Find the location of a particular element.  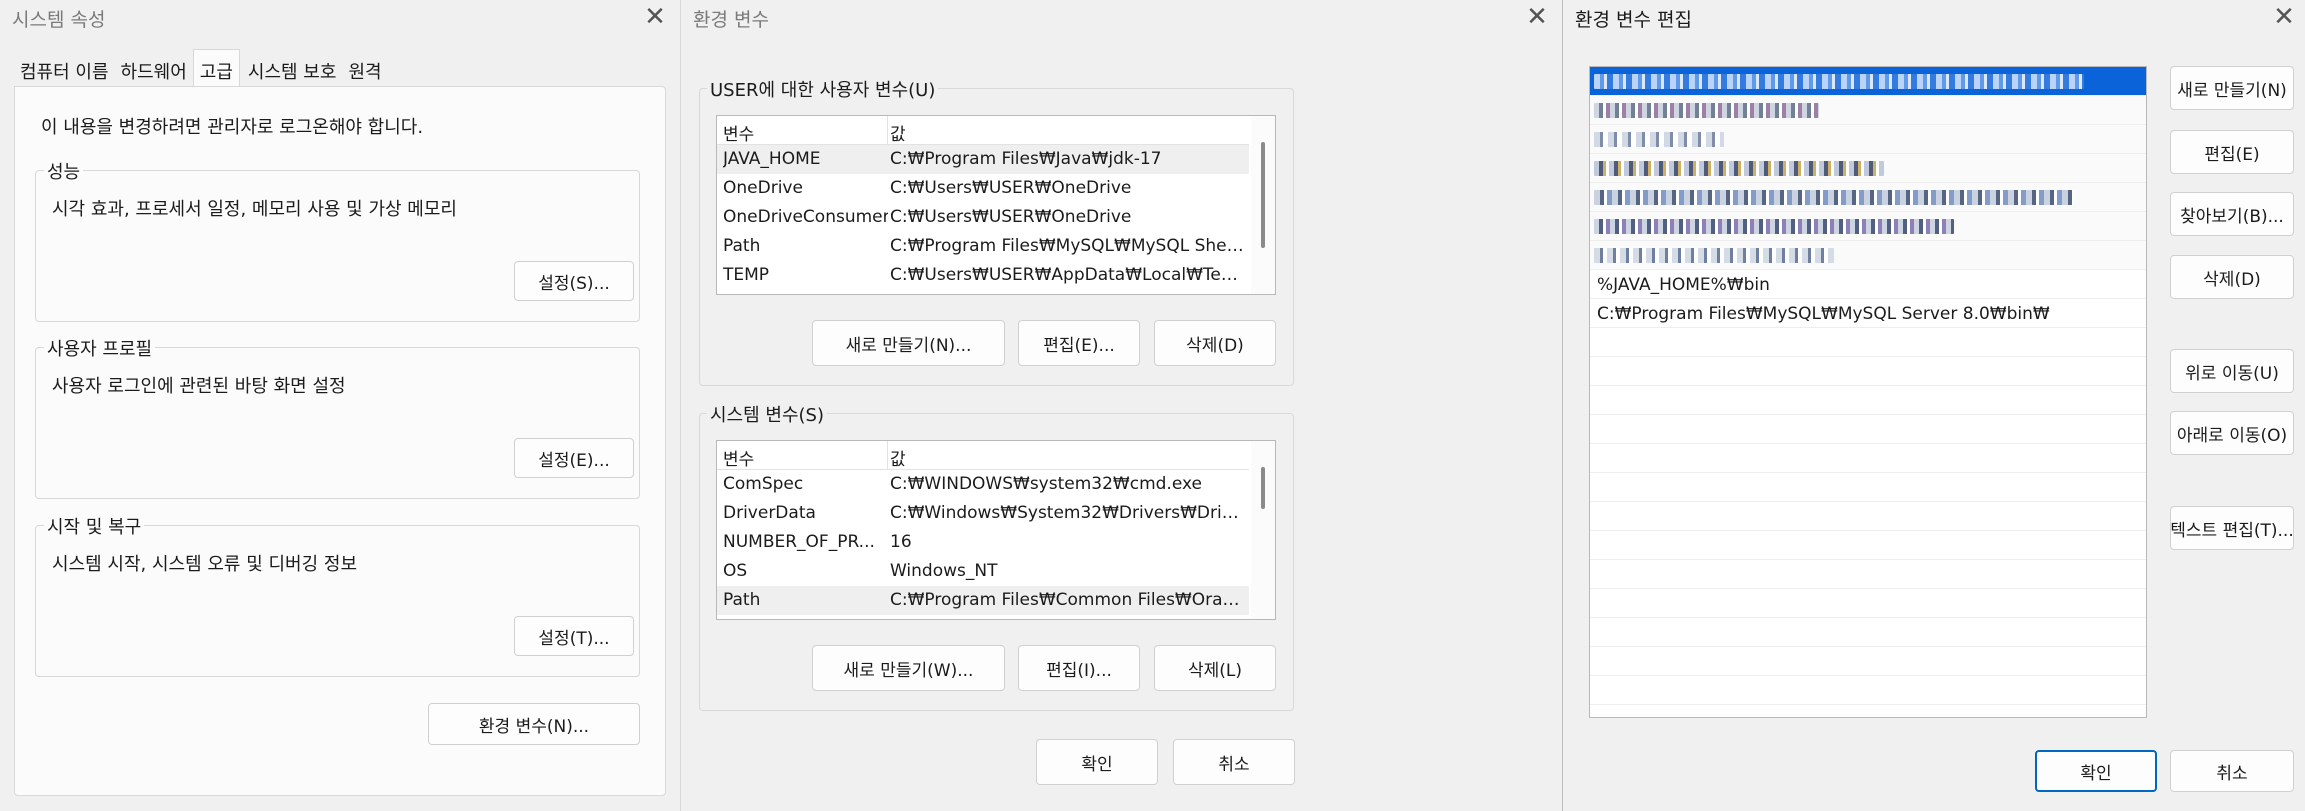

group-legend: 시작 및 복구 is located at coordinates (94, 526).